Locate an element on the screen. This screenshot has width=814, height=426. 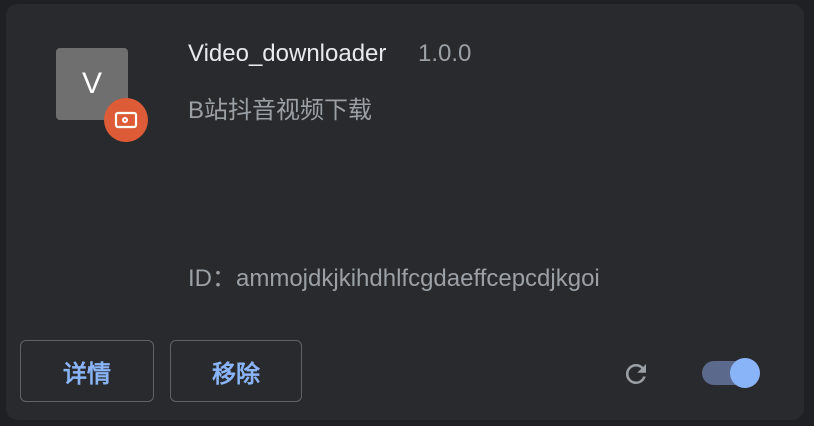
unpacked-badge-icon is located at coordinates (126, 120).